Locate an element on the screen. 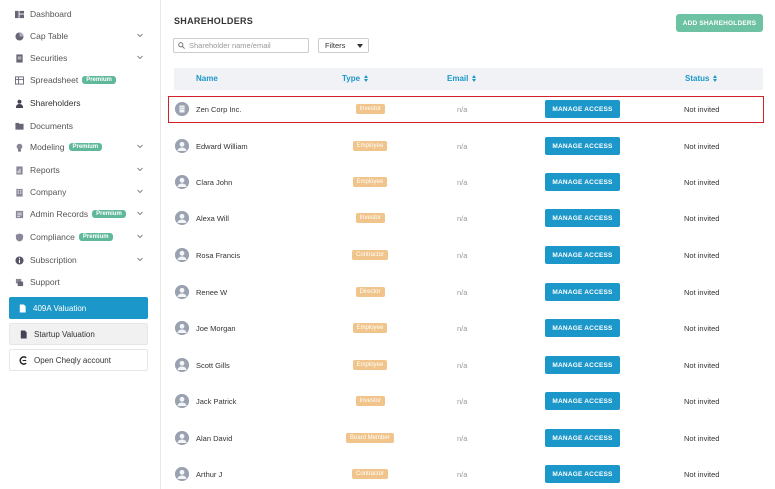  sidebar-item-label: Compliance is located at coordinates (52, 237).